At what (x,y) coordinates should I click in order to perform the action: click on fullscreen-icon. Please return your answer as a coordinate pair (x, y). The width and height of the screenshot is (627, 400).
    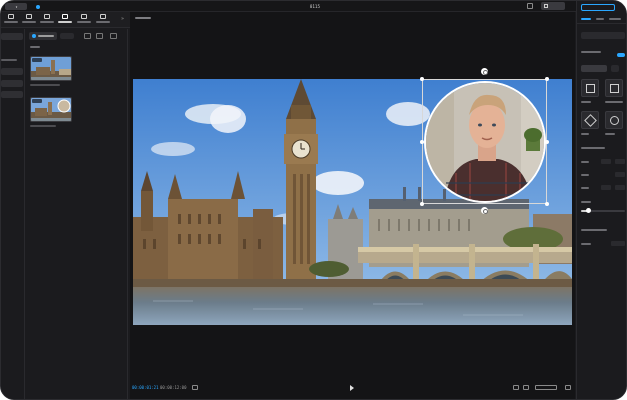
    Looking at the image, I should click on (568, 387).